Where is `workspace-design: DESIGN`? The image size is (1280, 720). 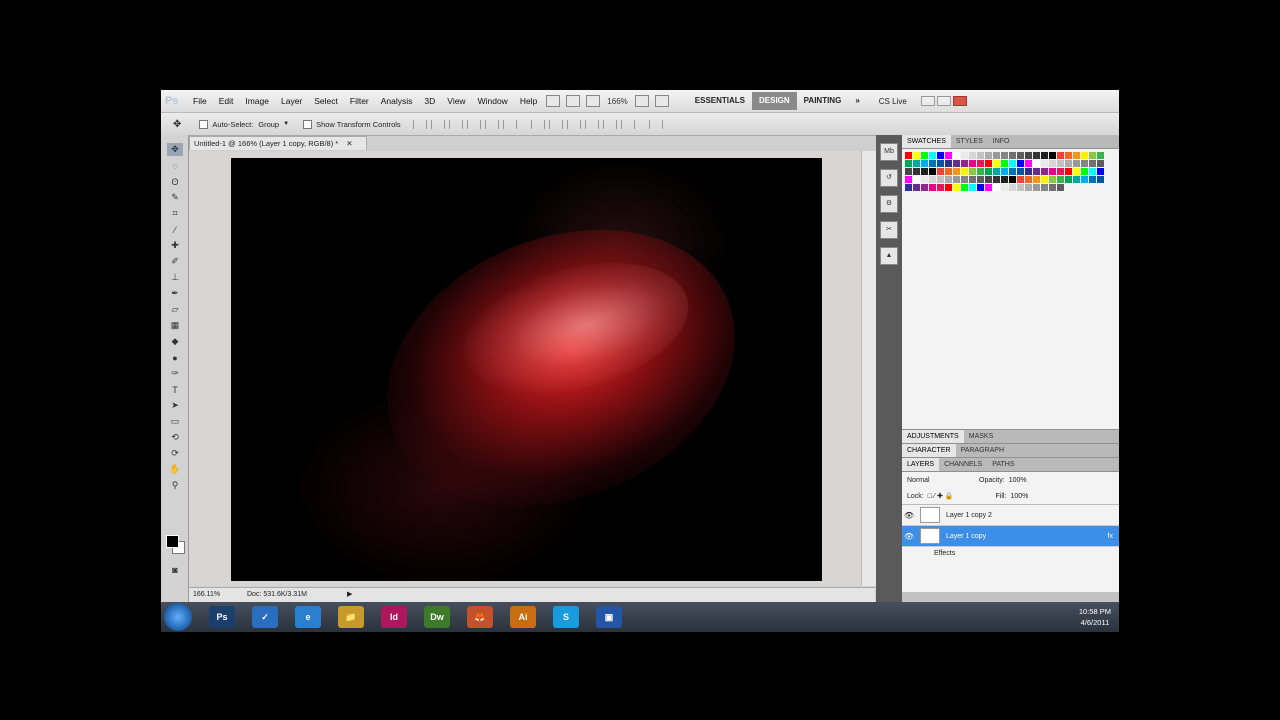 workspace-design: DESIGN is located at coordinates (774, 101).